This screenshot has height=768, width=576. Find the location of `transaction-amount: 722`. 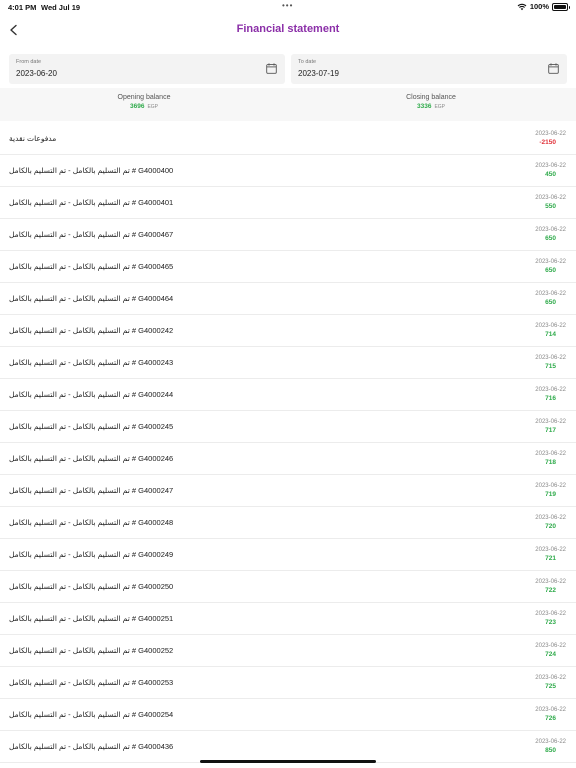

transaction-amount: 722 is located at coordinates (550, 590).